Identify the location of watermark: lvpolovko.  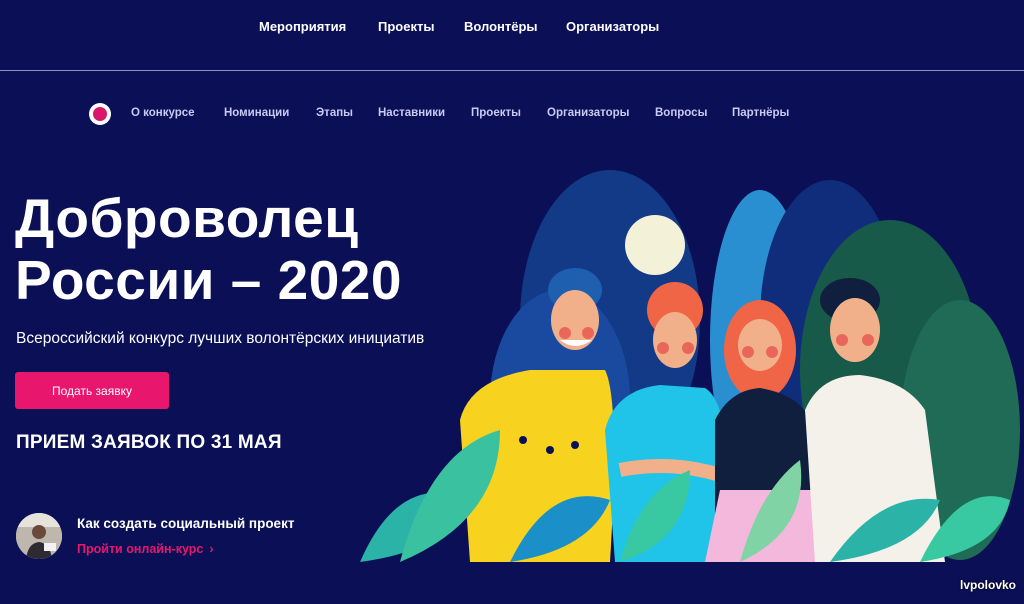
(987, 585).